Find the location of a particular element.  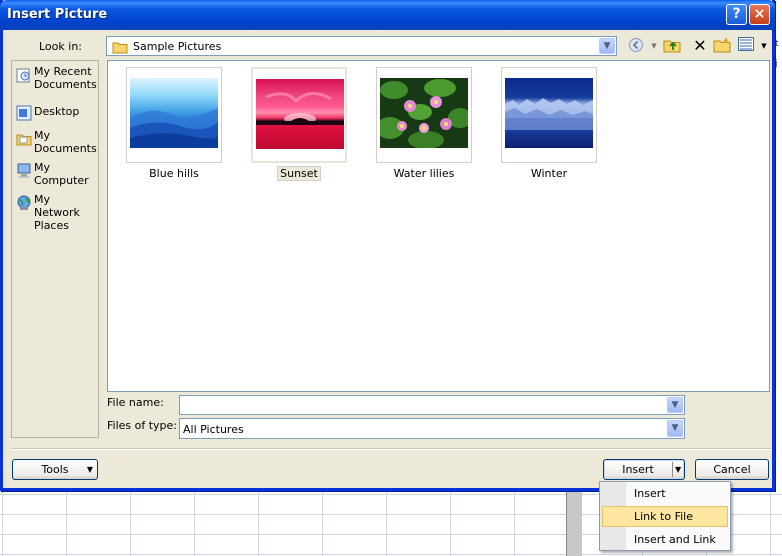

help-button: ? is located at coordinates (736, 14).